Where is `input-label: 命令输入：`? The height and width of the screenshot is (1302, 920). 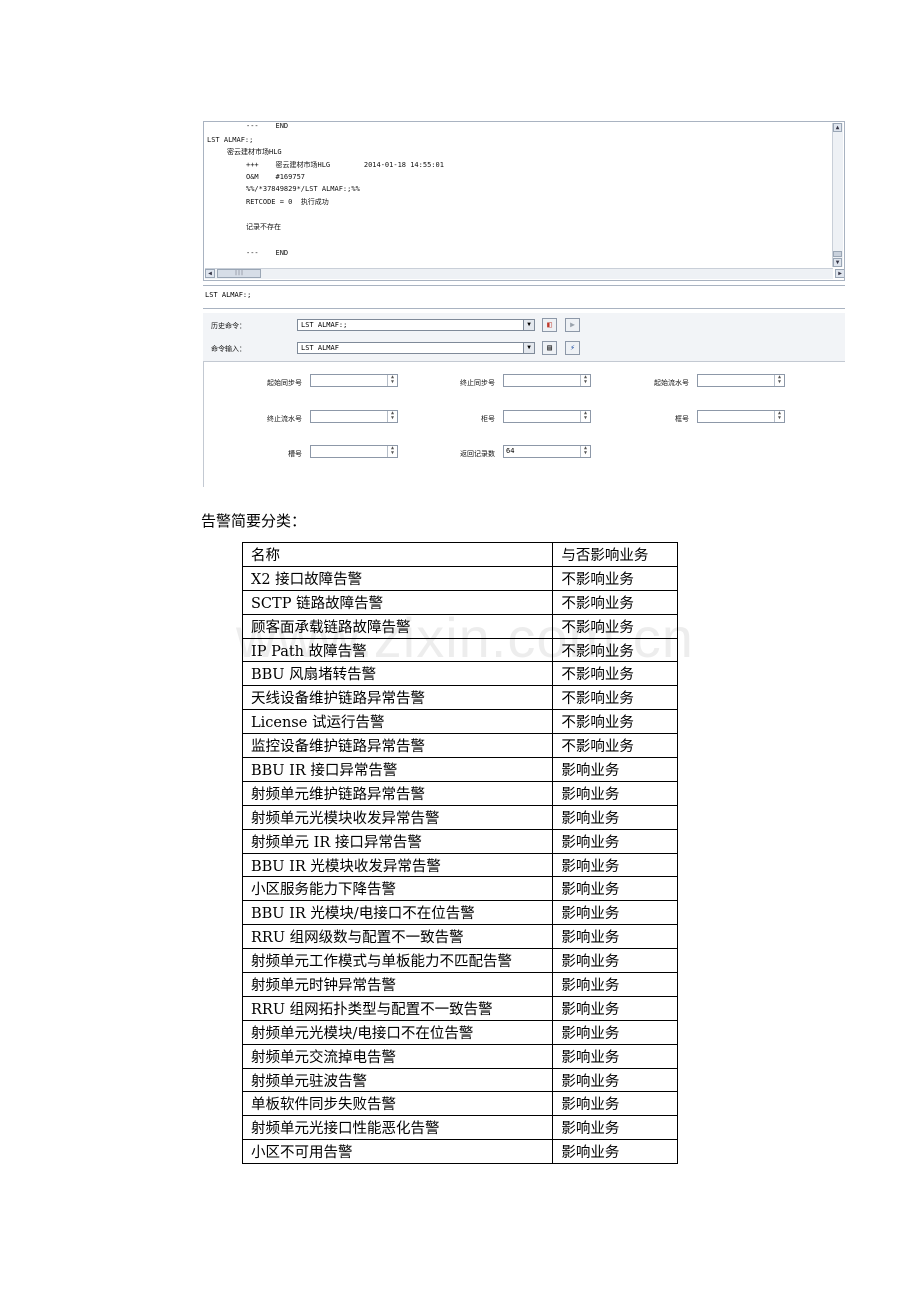
input-label: 命令输入： is located at coordinates (228, 349).